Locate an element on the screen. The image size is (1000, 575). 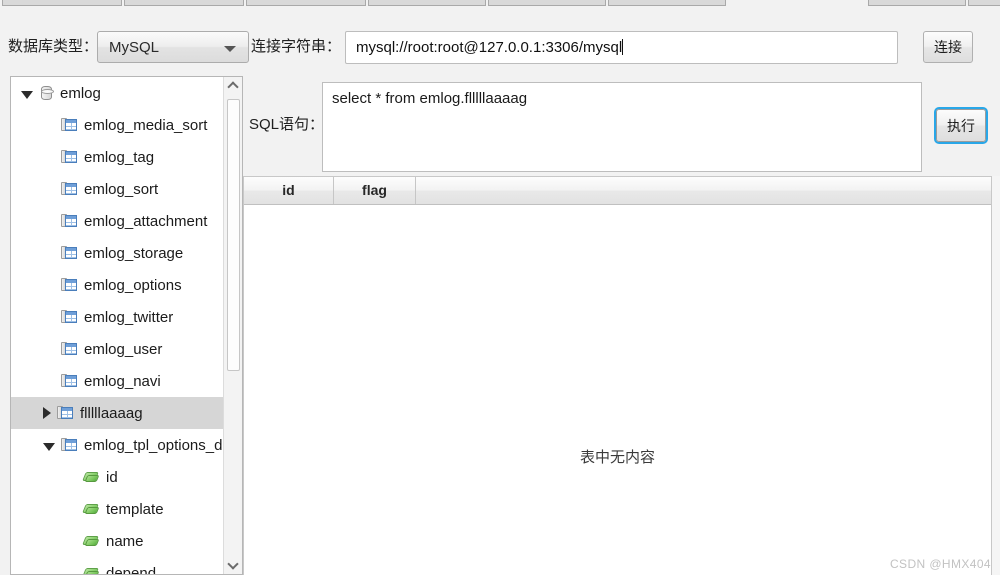
tree-node: emlog_attachment is located at coordinates (117, 221).